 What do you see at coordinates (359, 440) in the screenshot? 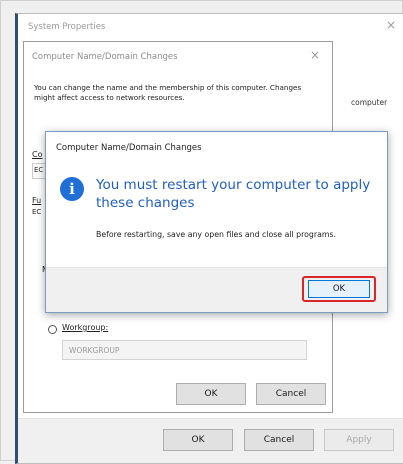
I see `system-properties-apply-button: Apply` at bounding box center [359, 440].